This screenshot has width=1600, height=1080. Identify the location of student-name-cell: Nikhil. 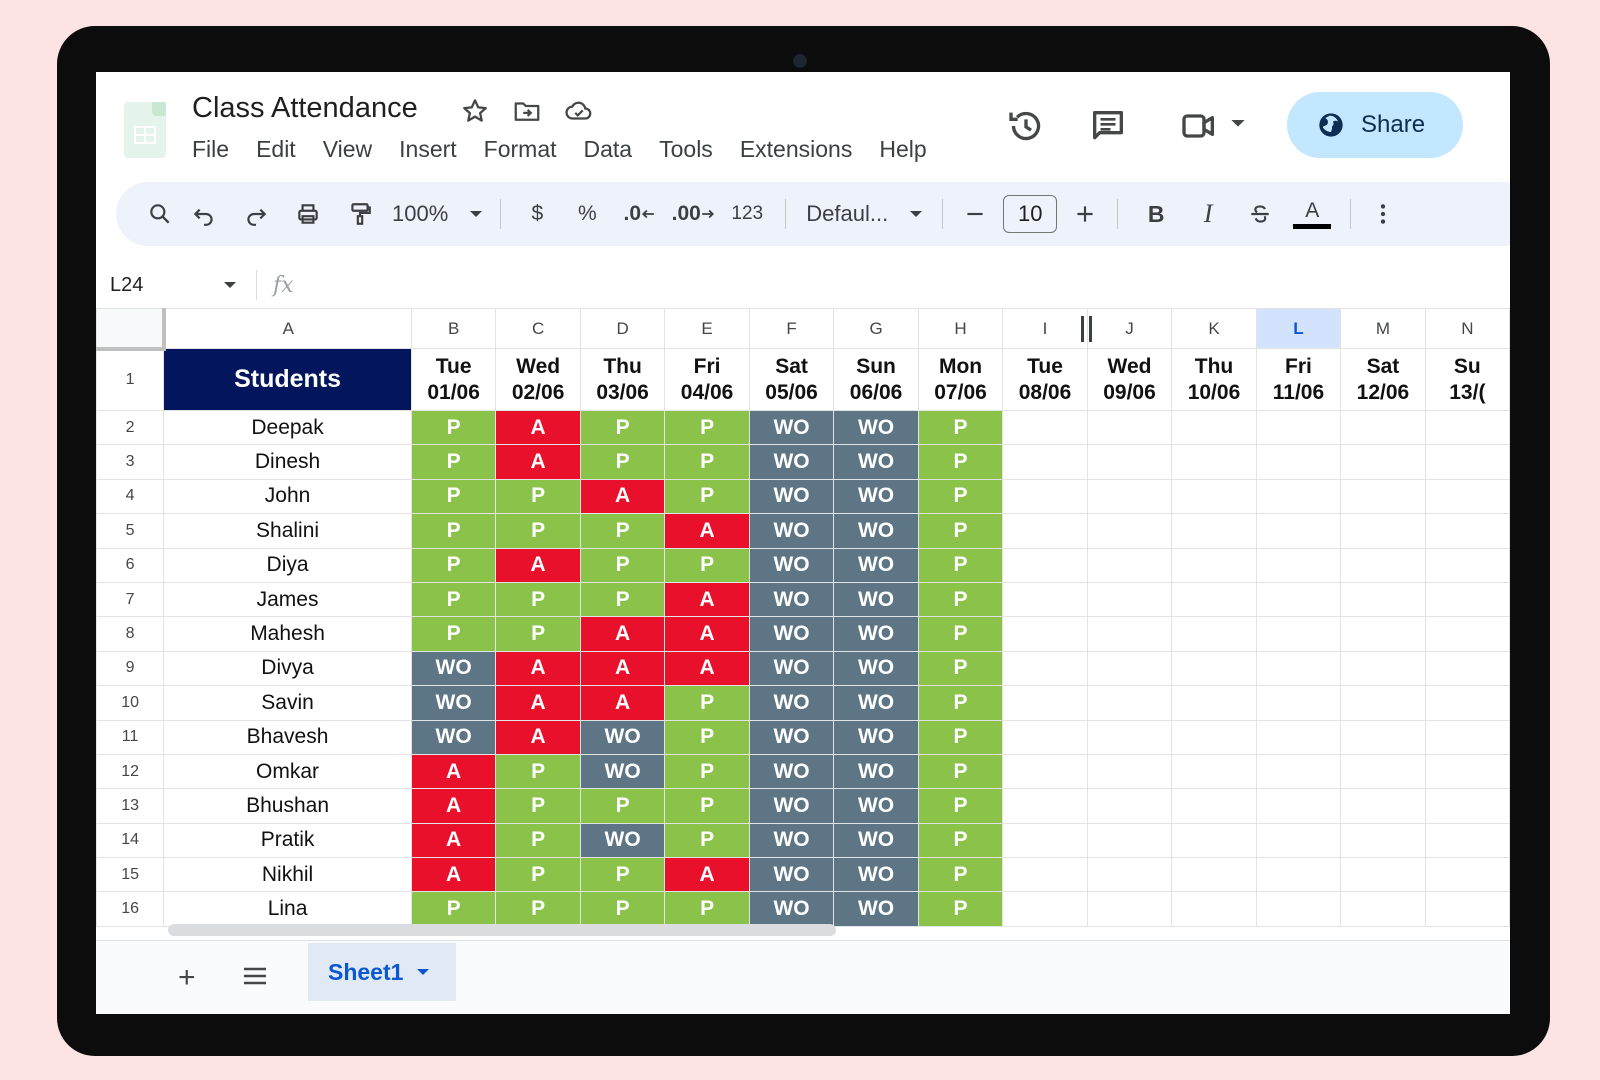
(287, 875).